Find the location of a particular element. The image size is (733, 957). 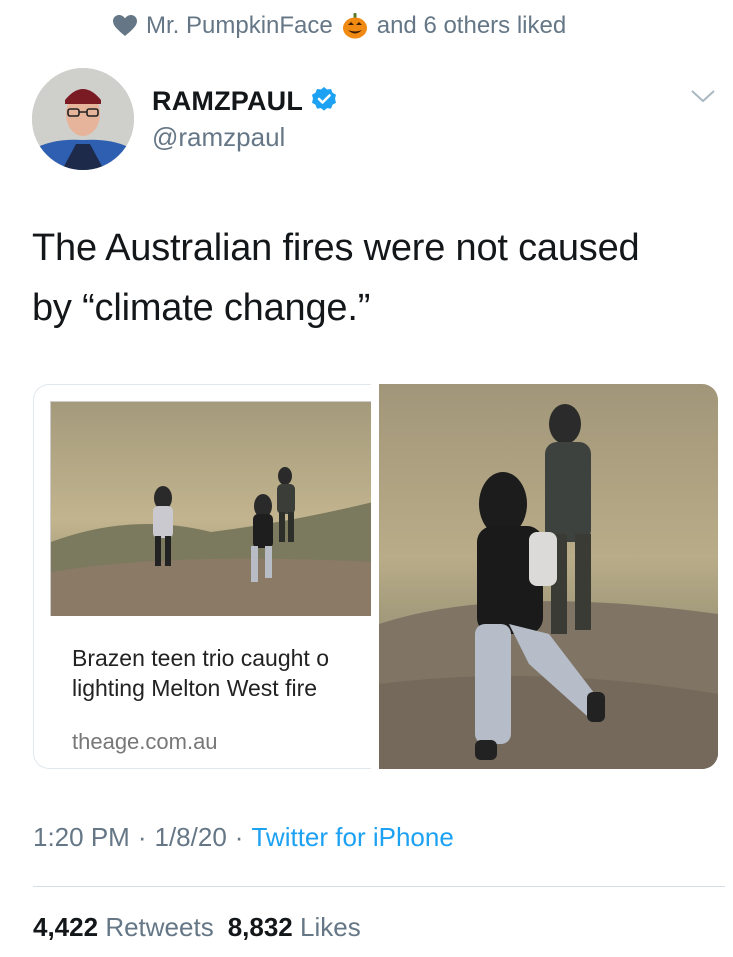

likes-stat: 8,832 Likes is located at coordinates (294, 927).